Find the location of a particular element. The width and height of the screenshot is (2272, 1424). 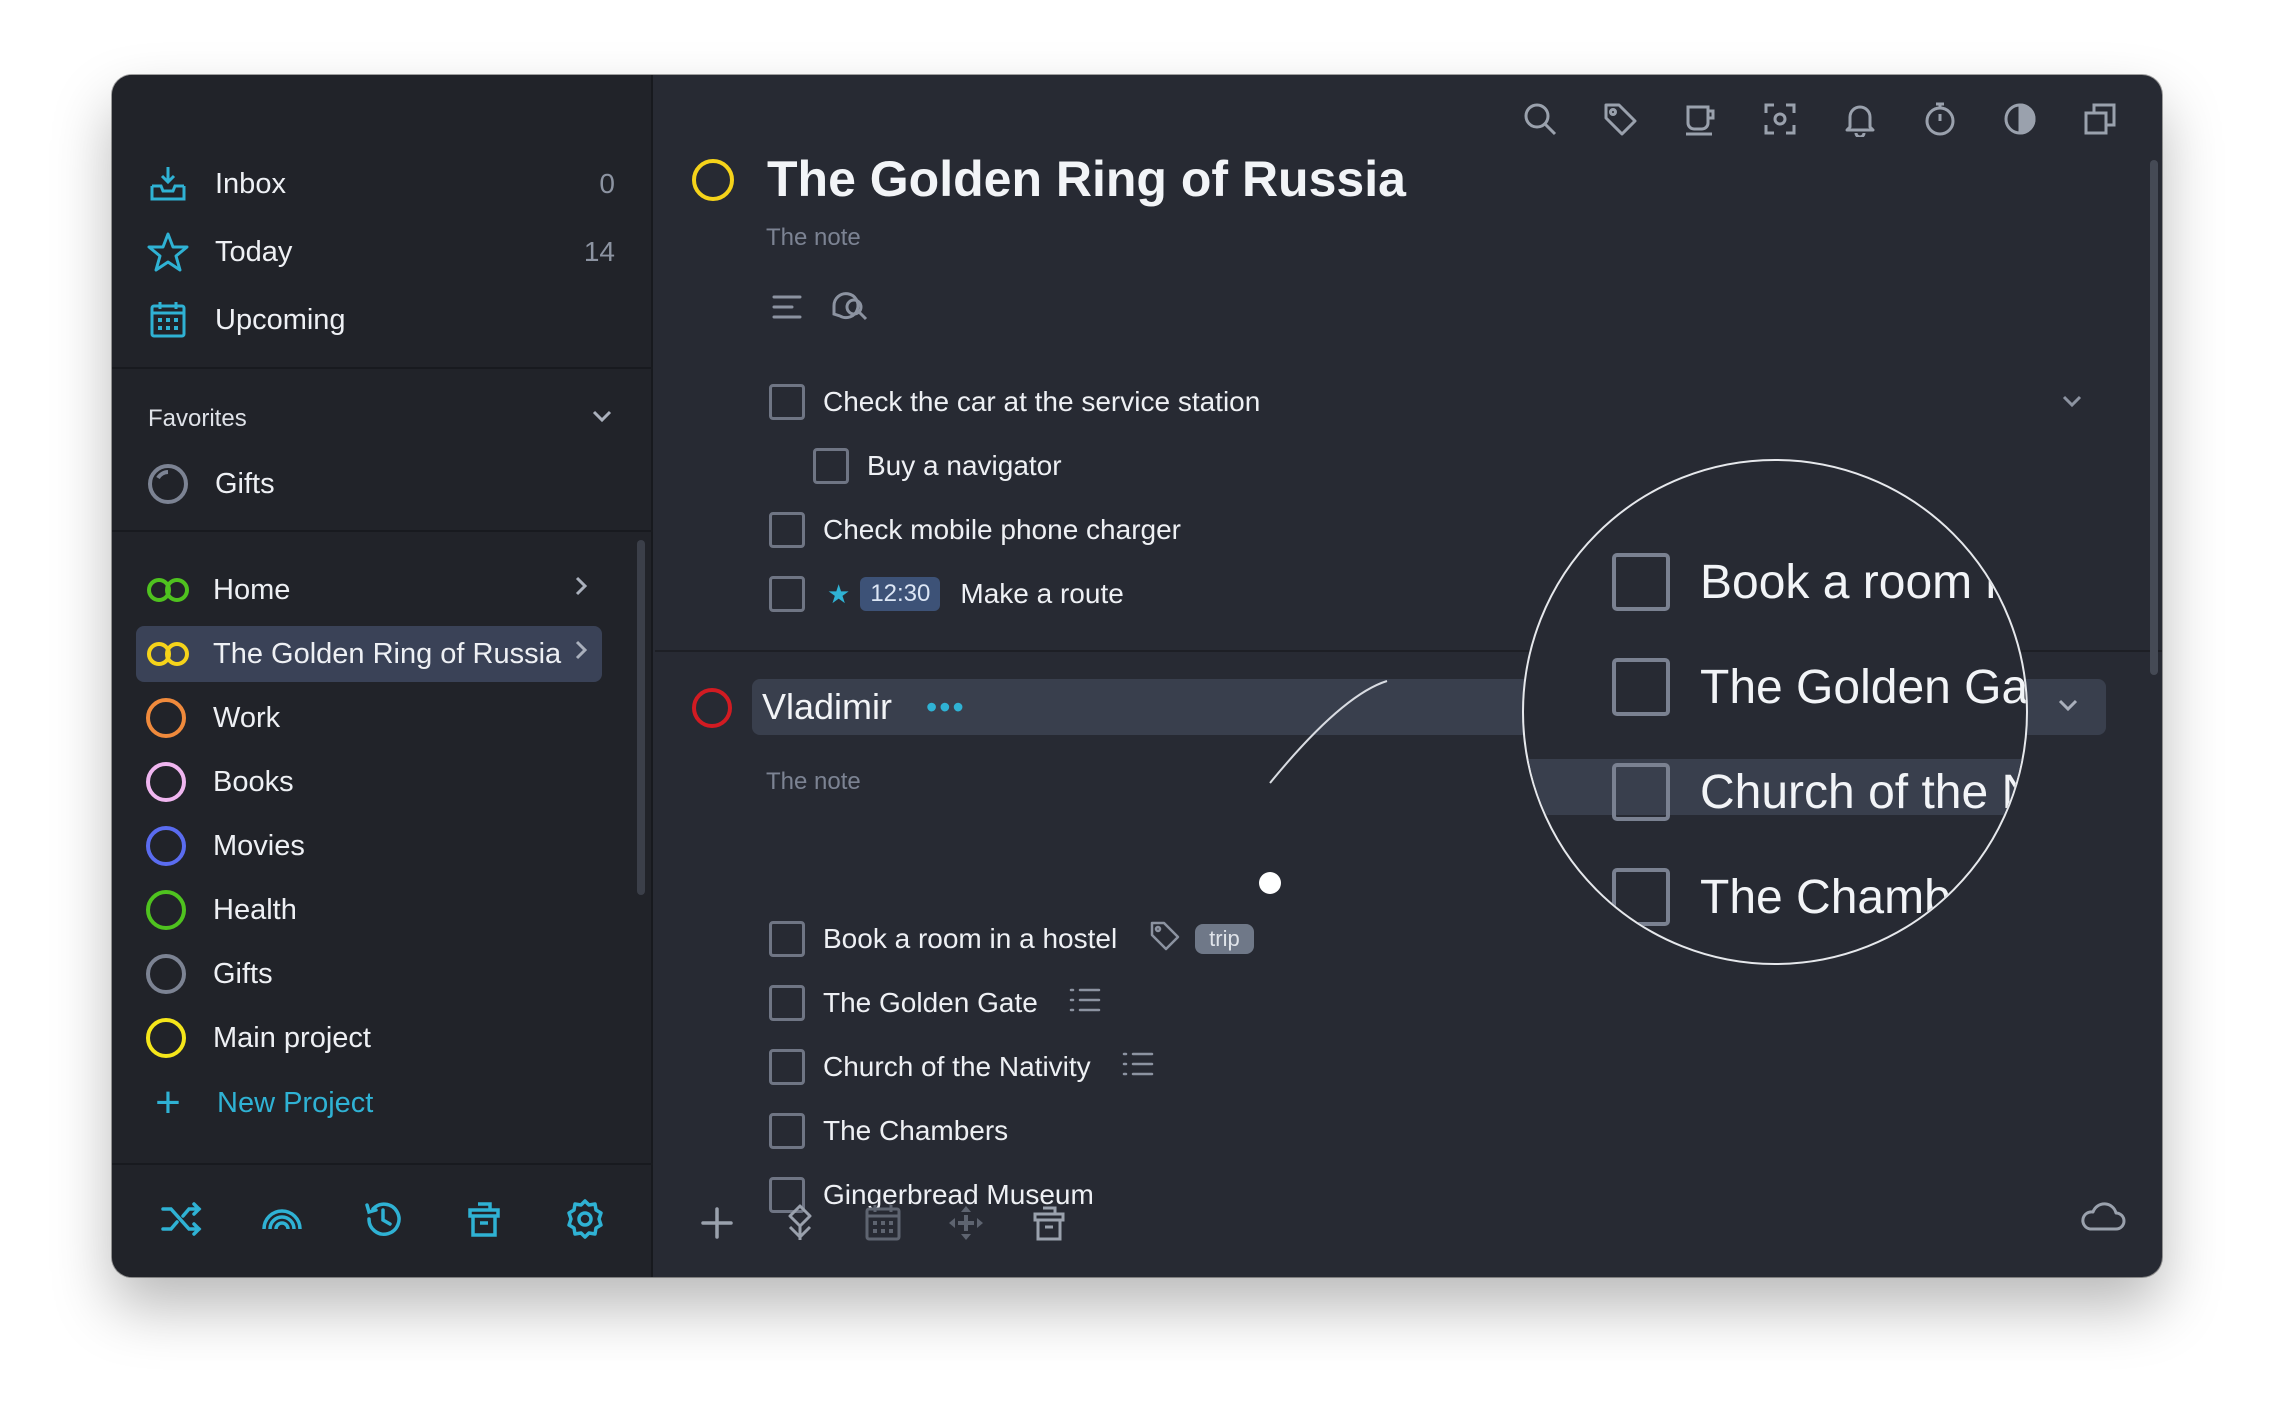

project-label: Work is located at coordinates (247, 717).